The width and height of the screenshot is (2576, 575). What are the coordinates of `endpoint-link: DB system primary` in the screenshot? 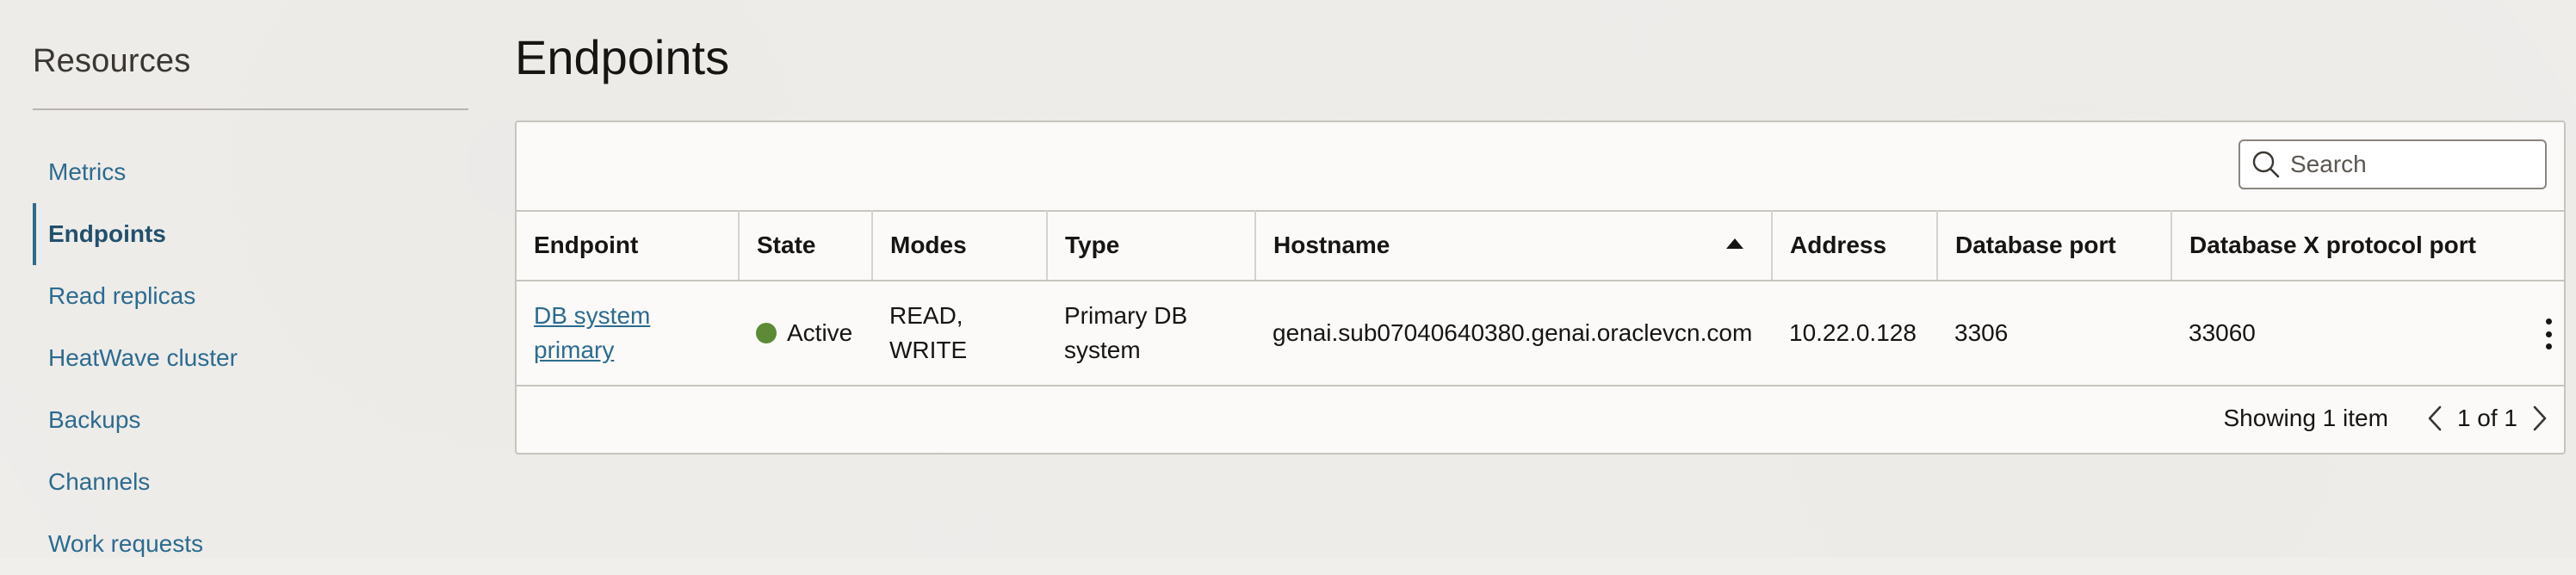 It's located at (592, 332).